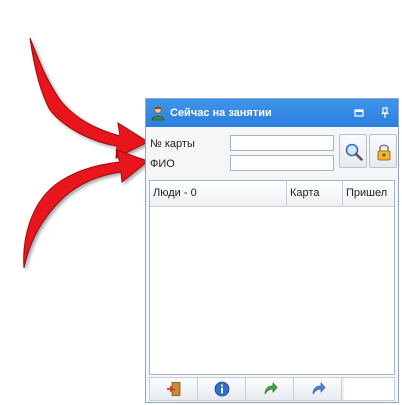 This screenshot has height=405, width=402. I want to click on info-button, so click(222, 389).